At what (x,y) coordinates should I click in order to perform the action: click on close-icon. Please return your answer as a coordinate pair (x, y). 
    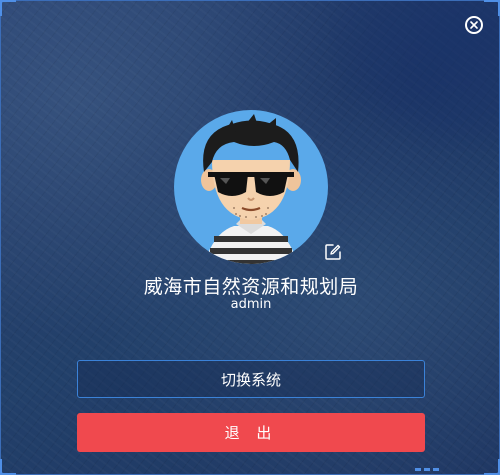
    Looking at the image, I should click on (474, 25).